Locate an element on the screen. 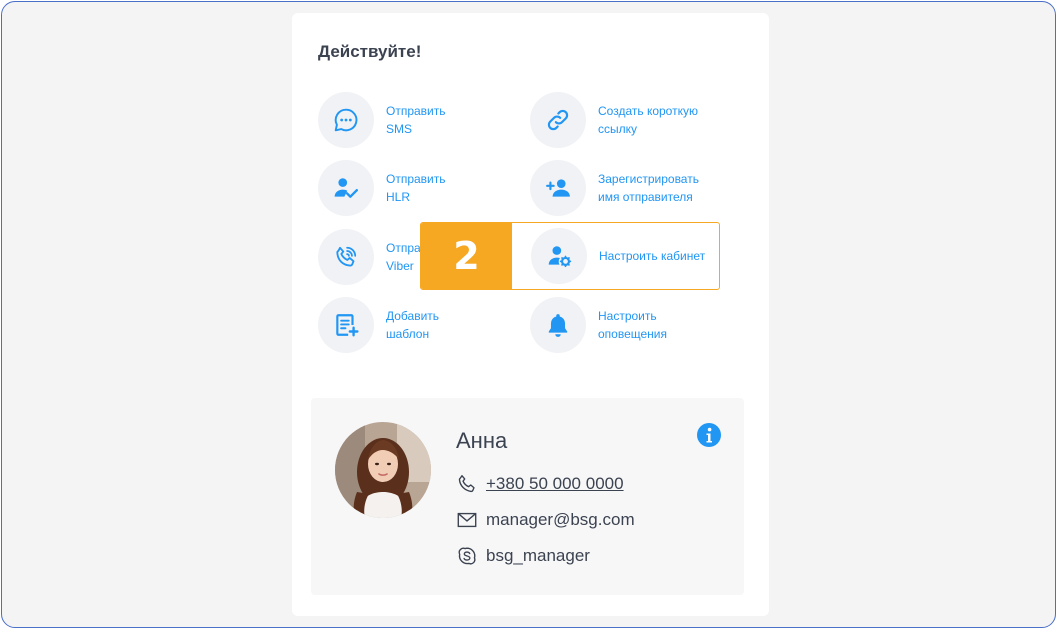  configure-cabinet-action: Настроить кабинет is located at coordinates (625, 256).